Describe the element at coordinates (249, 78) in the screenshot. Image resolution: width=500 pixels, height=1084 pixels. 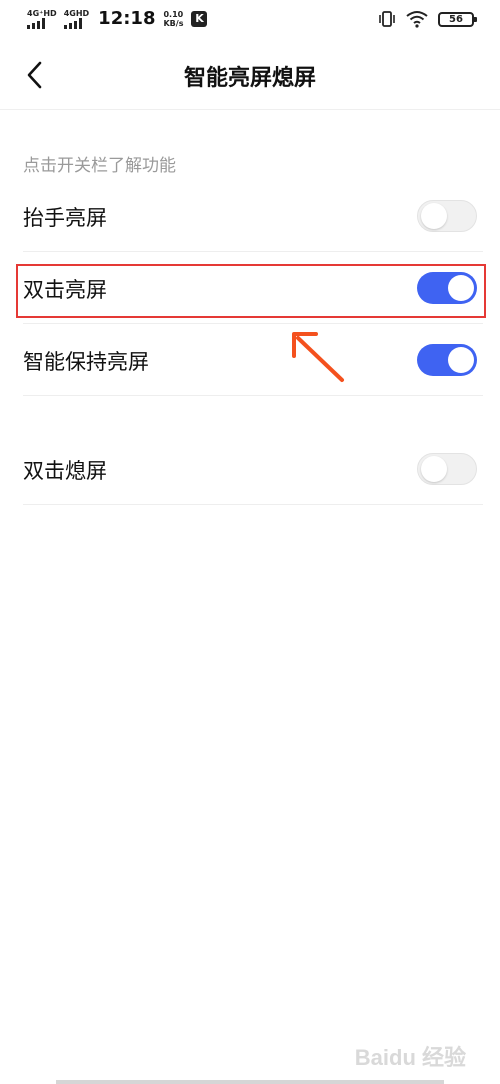
I see `page-title: 智能亮屏熄屏` at that location.